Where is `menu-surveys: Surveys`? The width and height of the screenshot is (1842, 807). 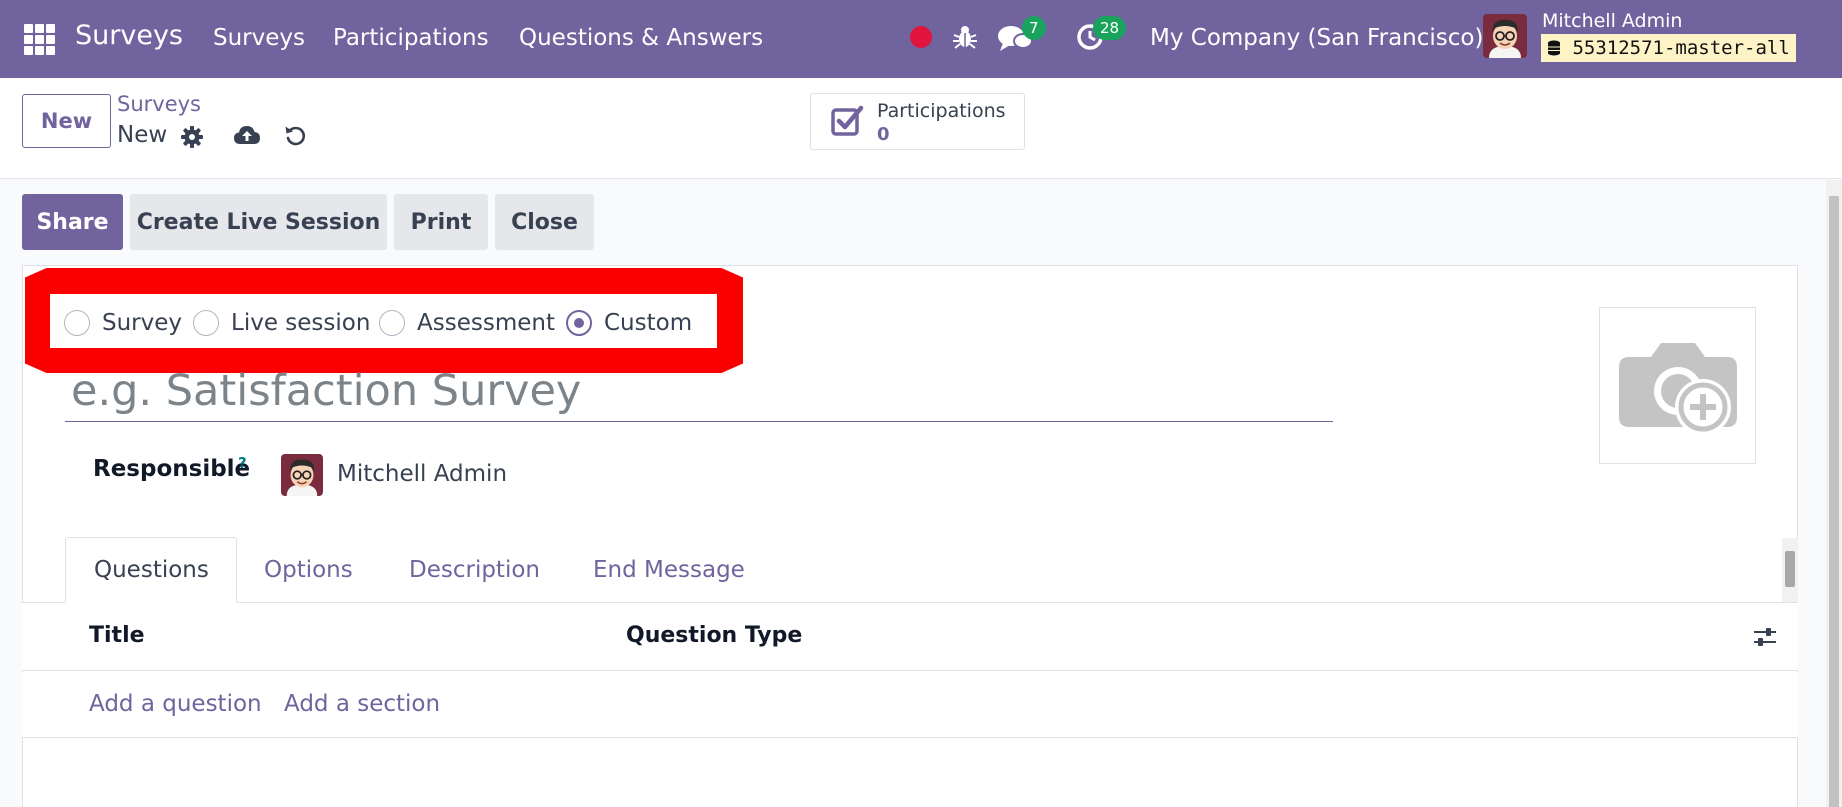
menu-surveys: Surveys is located at coordinates (259, 38).